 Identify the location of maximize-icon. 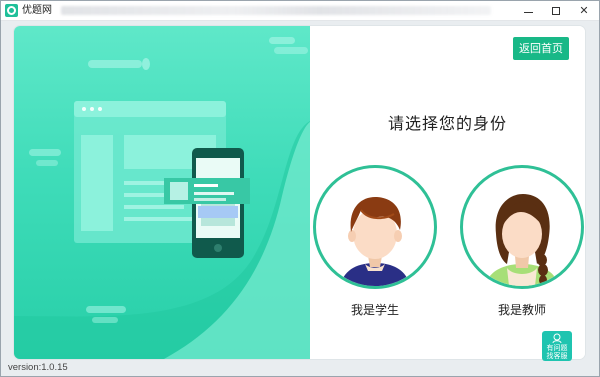
(556, 10).